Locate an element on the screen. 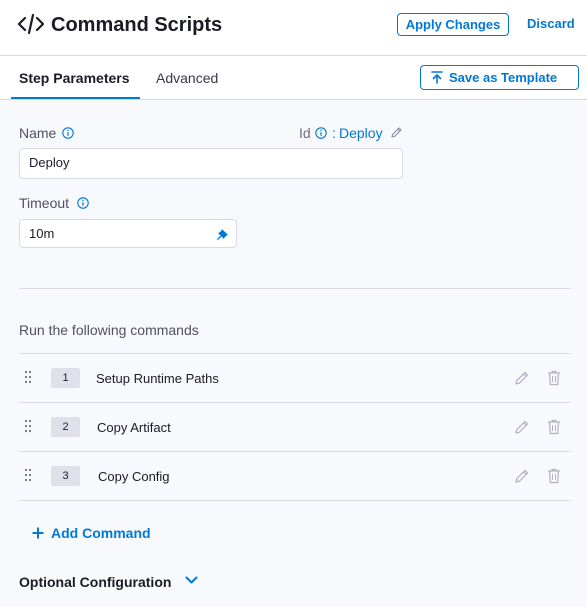  edit-id-pencil-icon is located at coordinates (396, 132).